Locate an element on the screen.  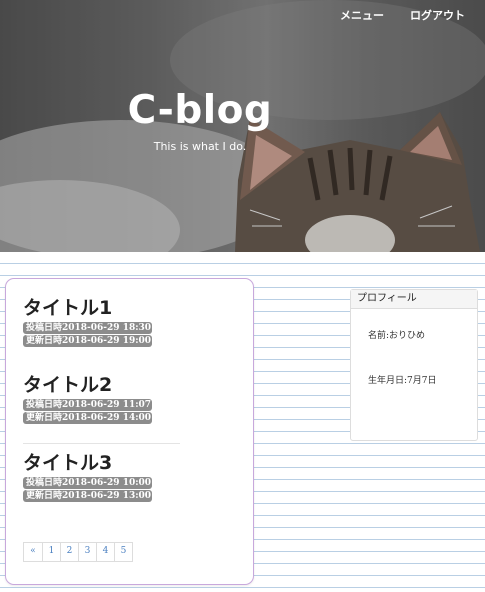
logout-link: ログアウト is located at coordinates (437, 15).